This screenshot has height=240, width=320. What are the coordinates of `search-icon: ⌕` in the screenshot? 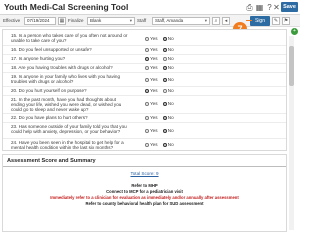 It's located at (216, 21).